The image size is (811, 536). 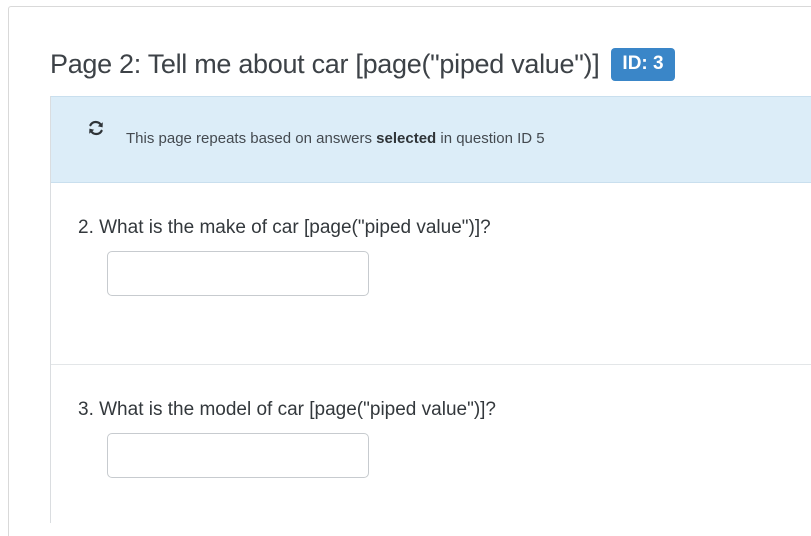 What do you see at coordinates (238, 273) in the screenshot?
I see `car-make-input` at bounding box center [238, 273].